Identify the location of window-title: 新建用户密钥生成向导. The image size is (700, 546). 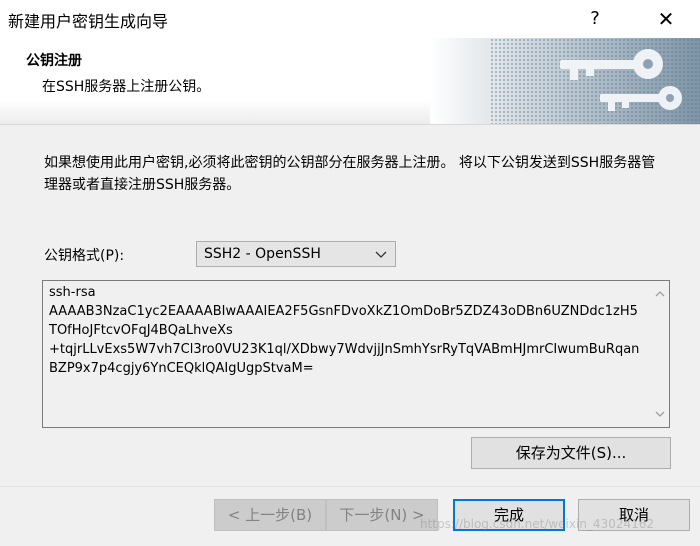
(88, 21).